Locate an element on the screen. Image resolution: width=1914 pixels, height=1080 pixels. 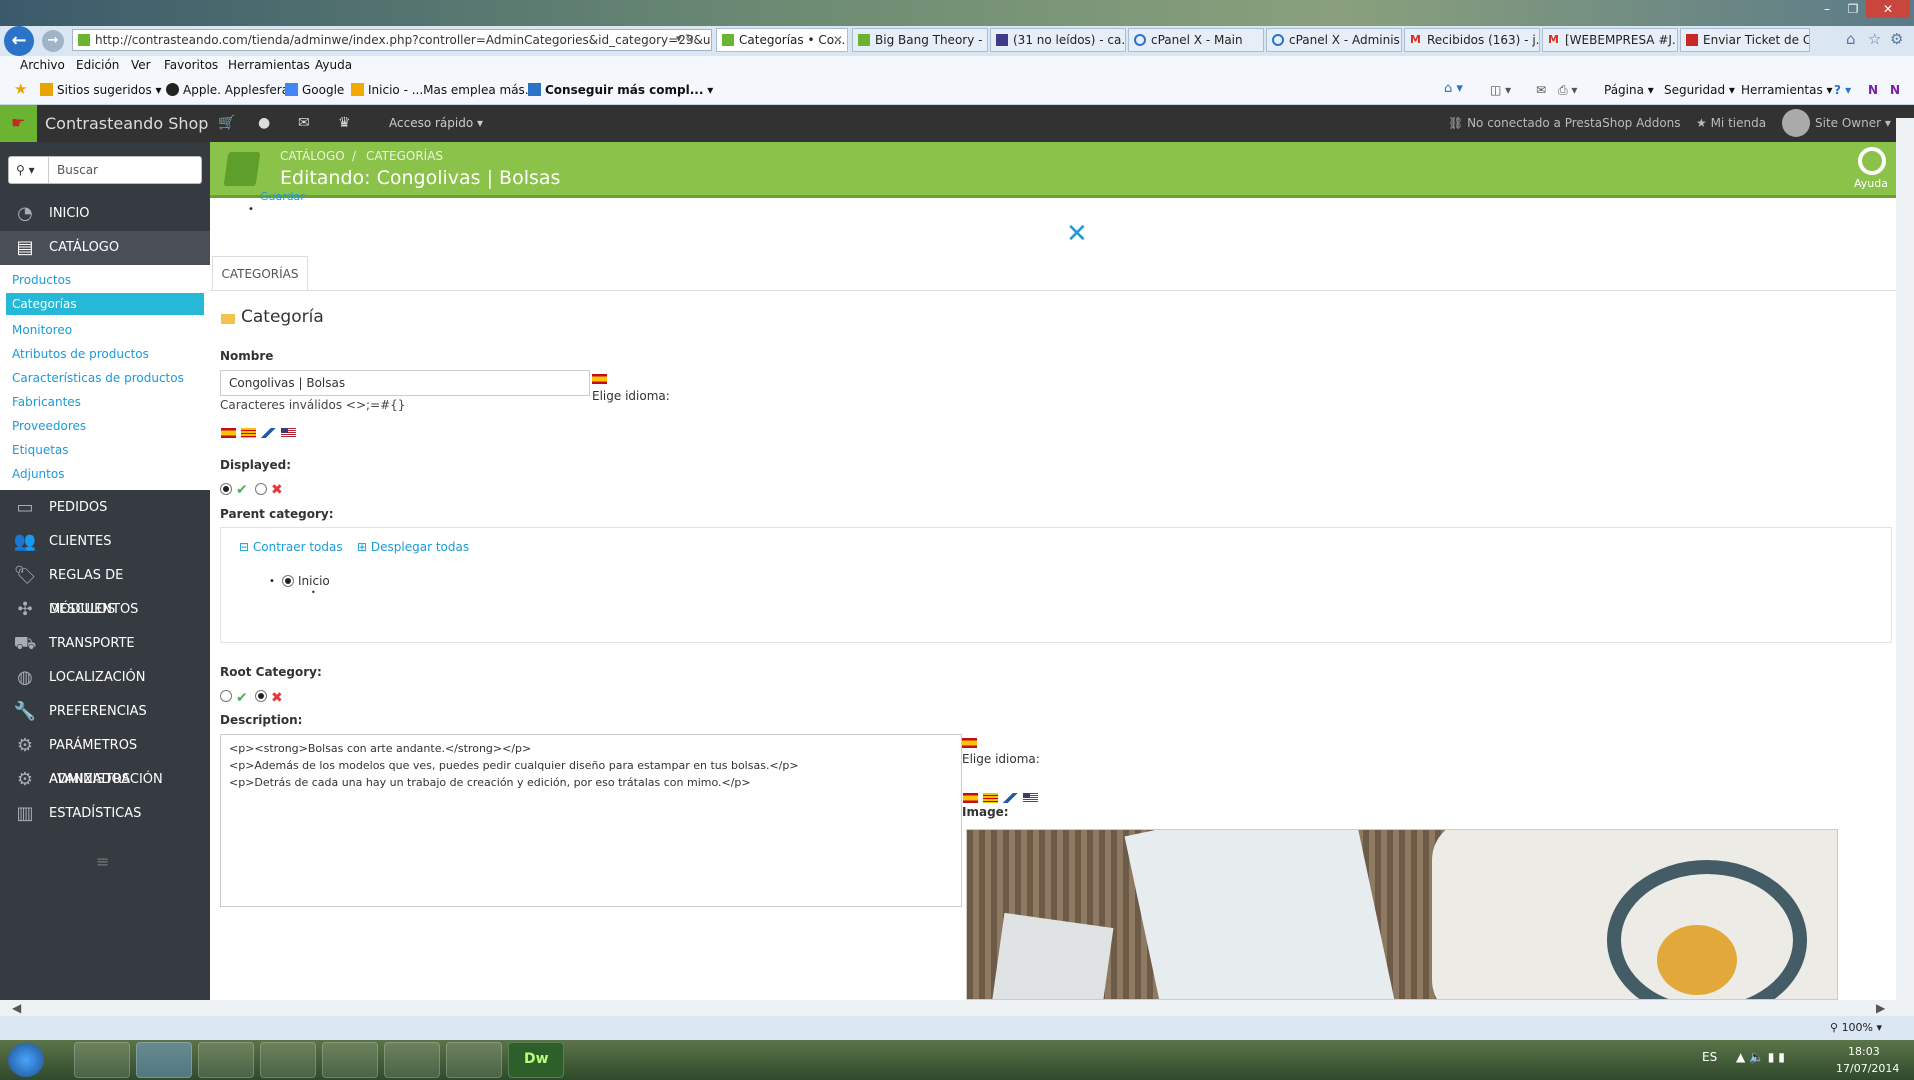
search-input: Buscar is located at coordinates (77, 170).